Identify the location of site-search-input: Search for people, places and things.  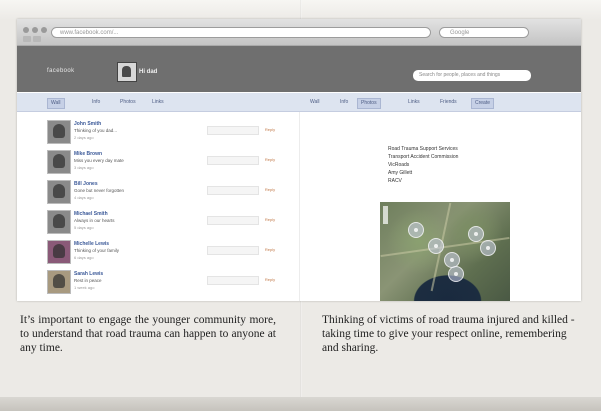
(472, 75).